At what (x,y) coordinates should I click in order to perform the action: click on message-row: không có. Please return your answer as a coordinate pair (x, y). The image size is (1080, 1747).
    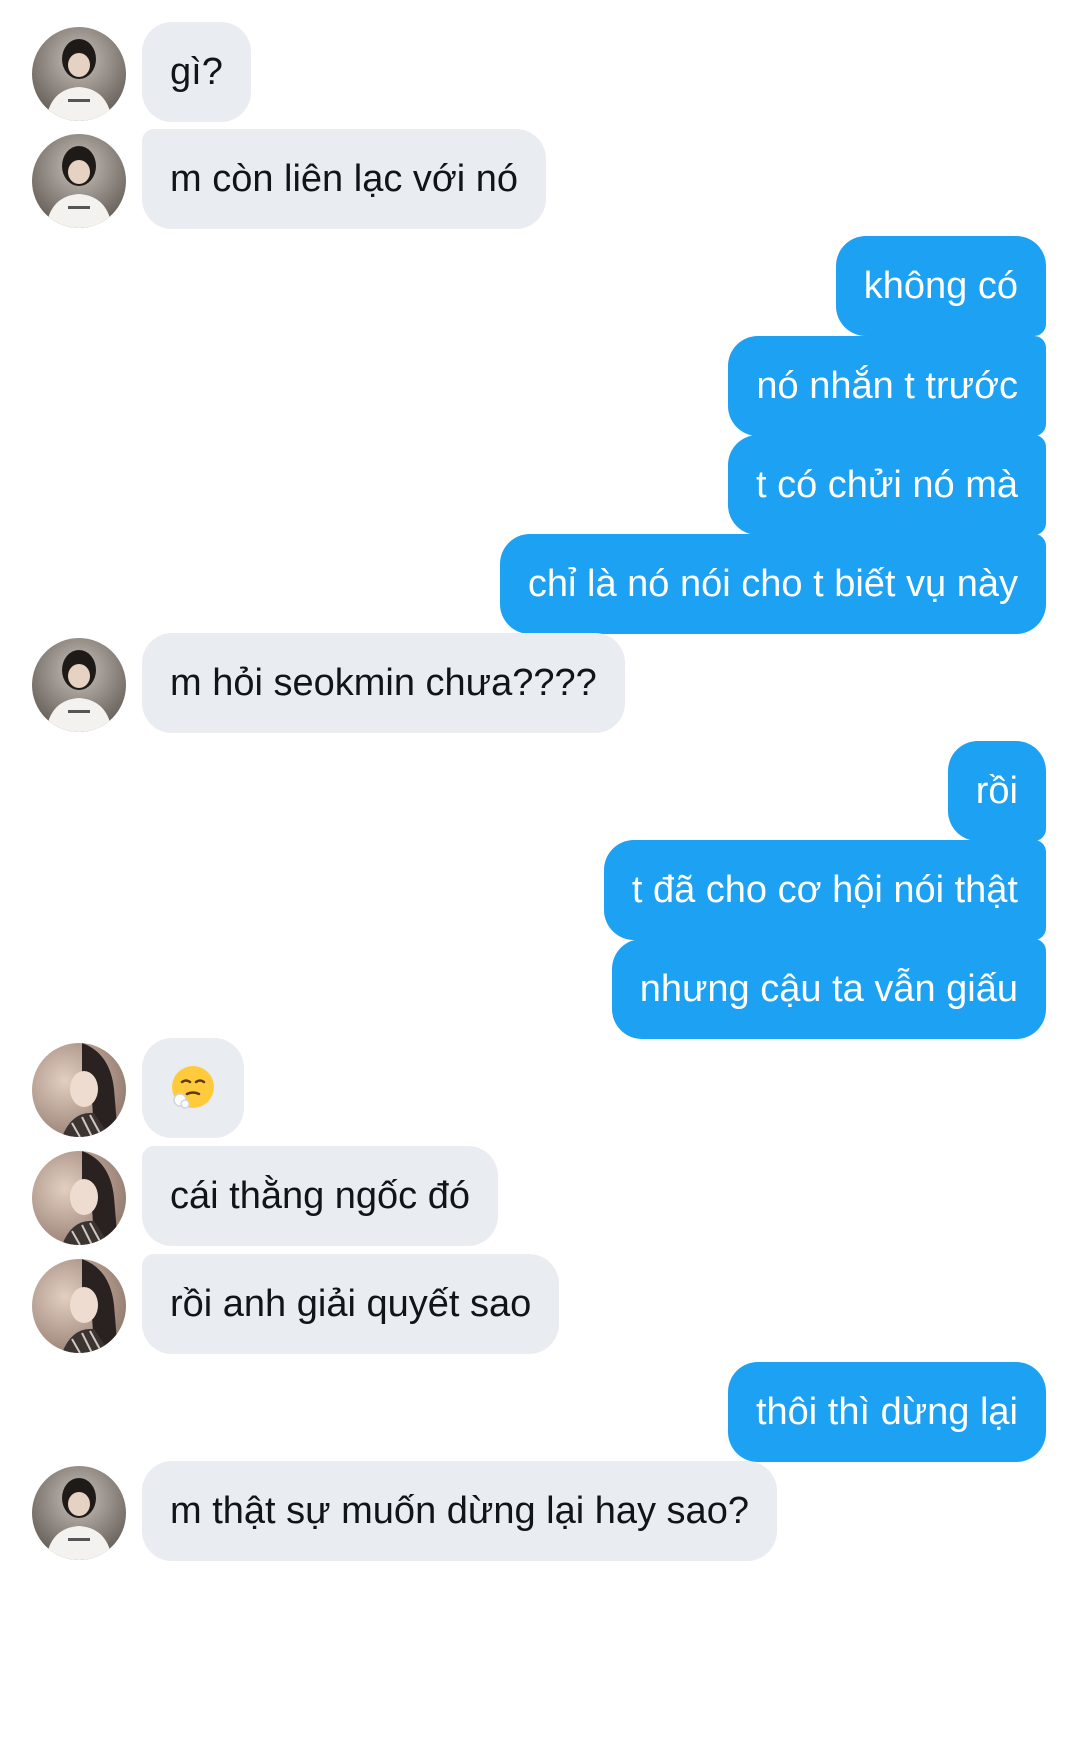
    Looking at the image, I should click on (540, 286).